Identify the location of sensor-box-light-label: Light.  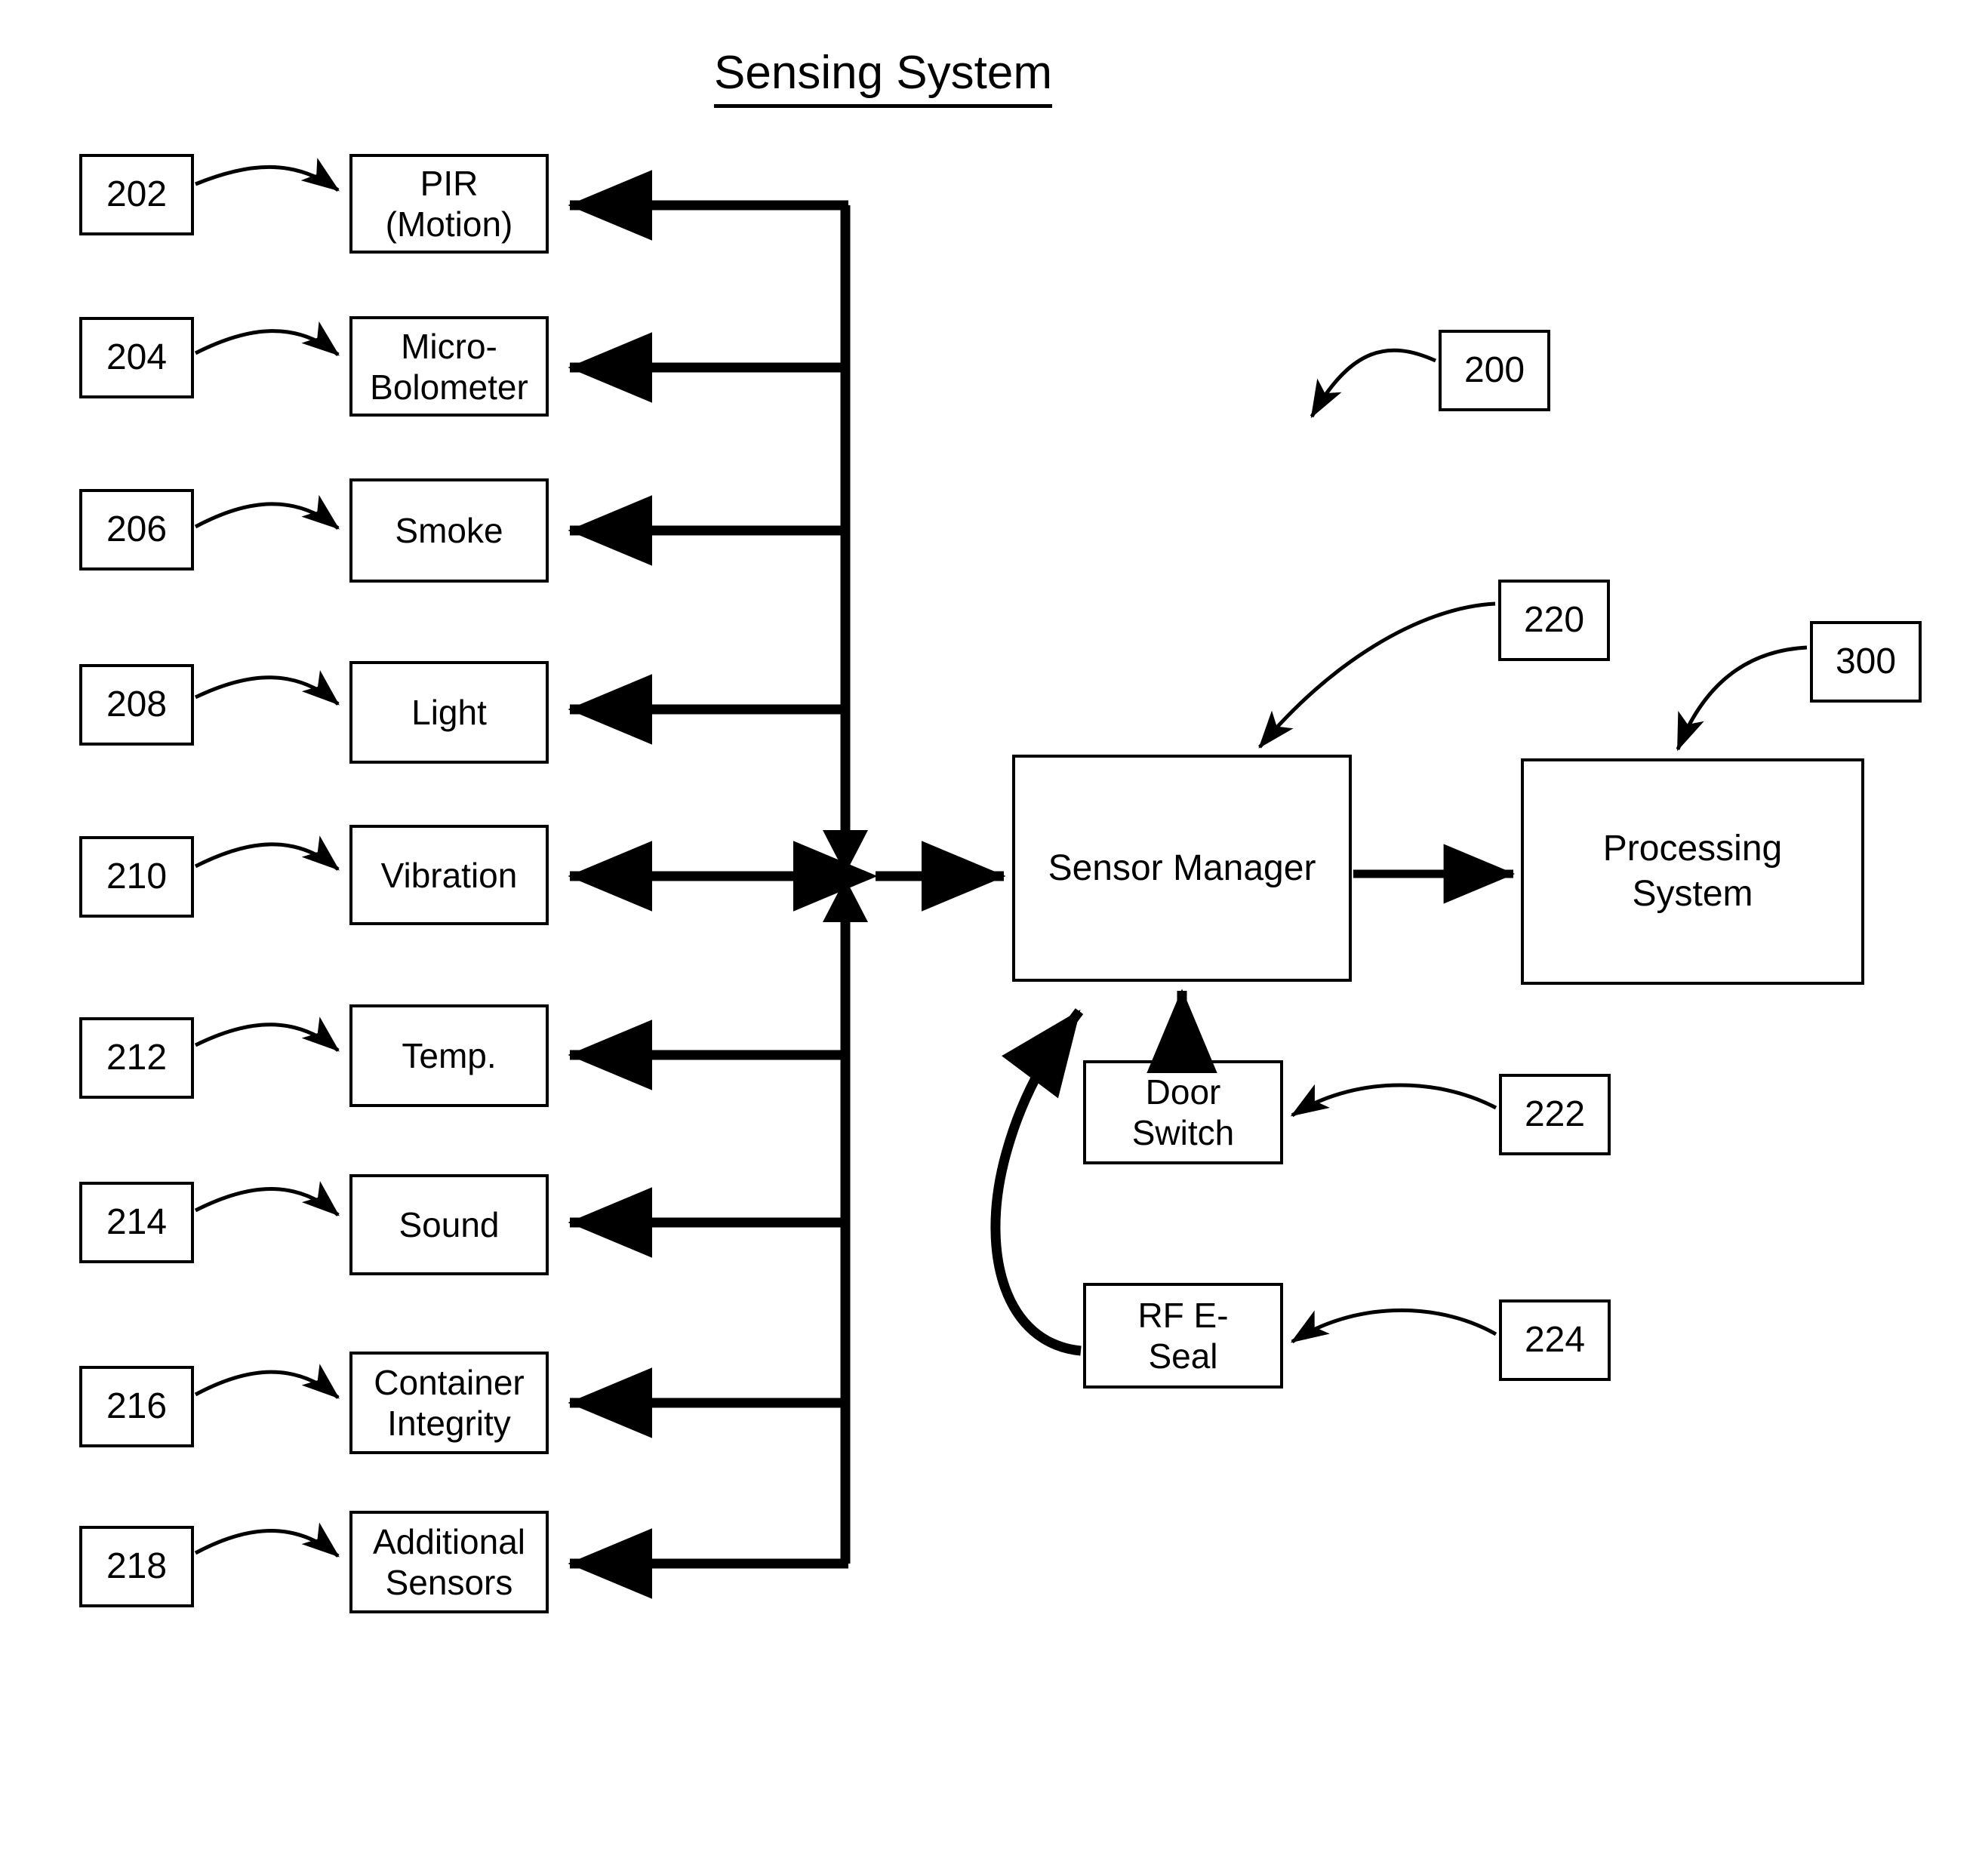
(449, 712).